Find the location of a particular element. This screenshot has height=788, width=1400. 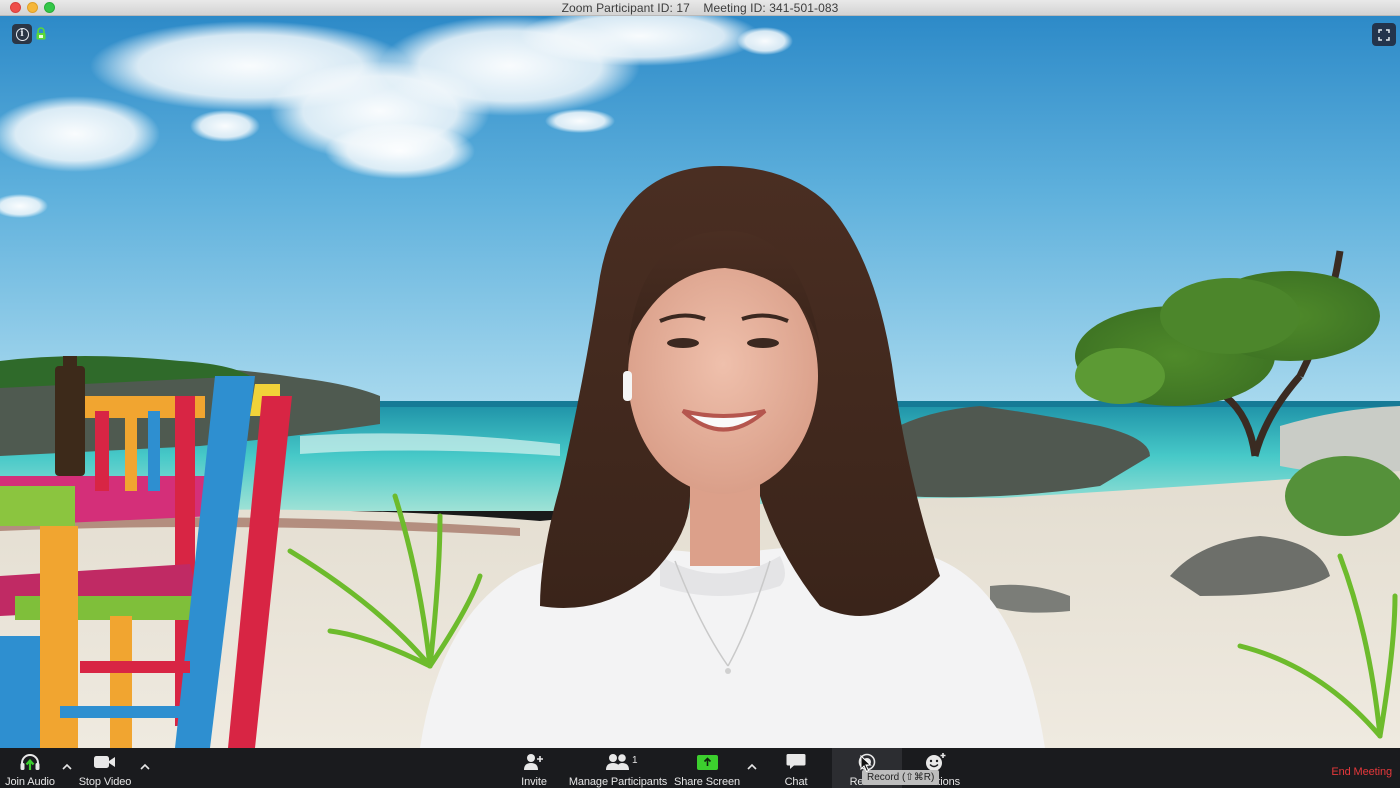

reactions-smiley-icon is located at coordinates (936, 762).